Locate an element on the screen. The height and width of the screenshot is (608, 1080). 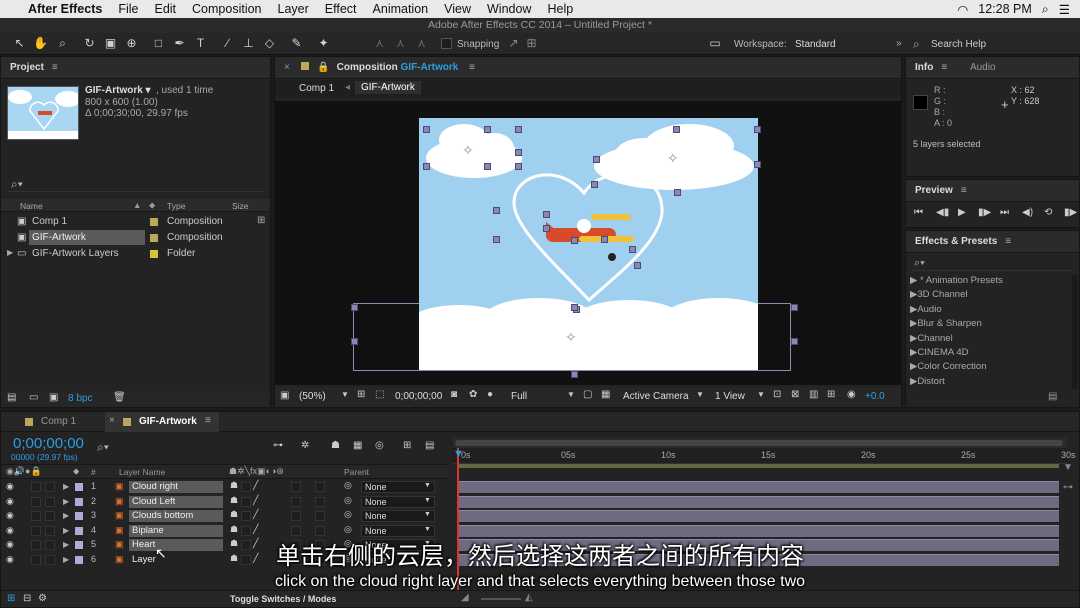
safe-margins-icon: ⊞ is located at coordinates (361, 394).